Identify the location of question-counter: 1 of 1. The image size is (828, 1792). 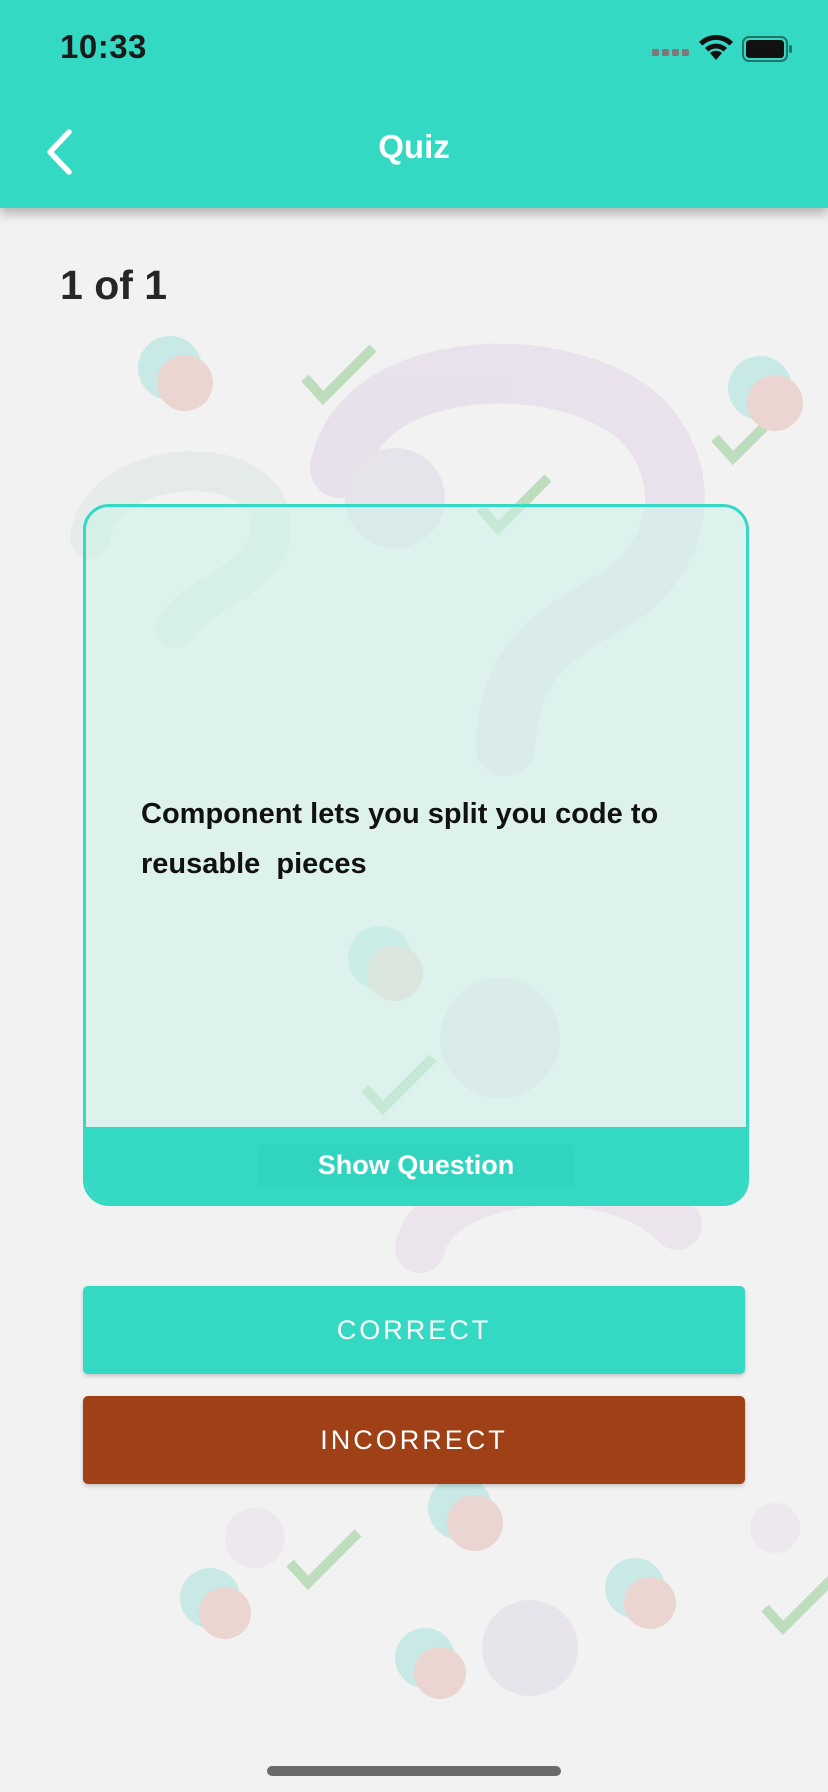
(114, 285).